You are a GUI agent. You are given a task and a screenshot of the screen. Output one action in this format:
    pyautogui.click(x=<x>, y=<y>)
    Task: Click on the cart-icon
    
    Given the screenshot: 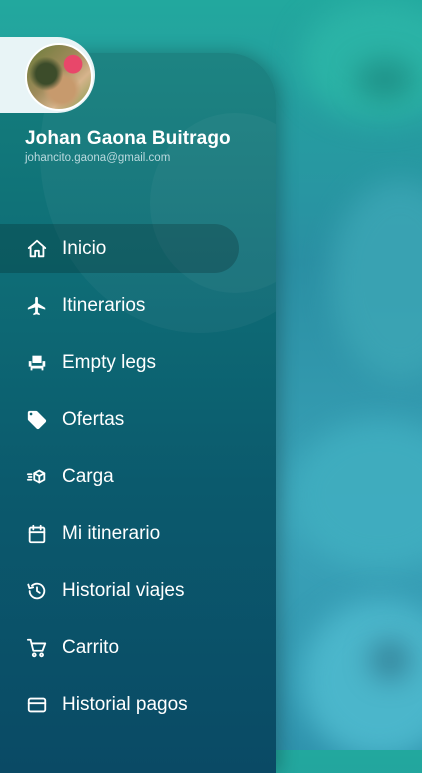 What is the action you would take?
    pyautogui.click(x=37, y=648)
    